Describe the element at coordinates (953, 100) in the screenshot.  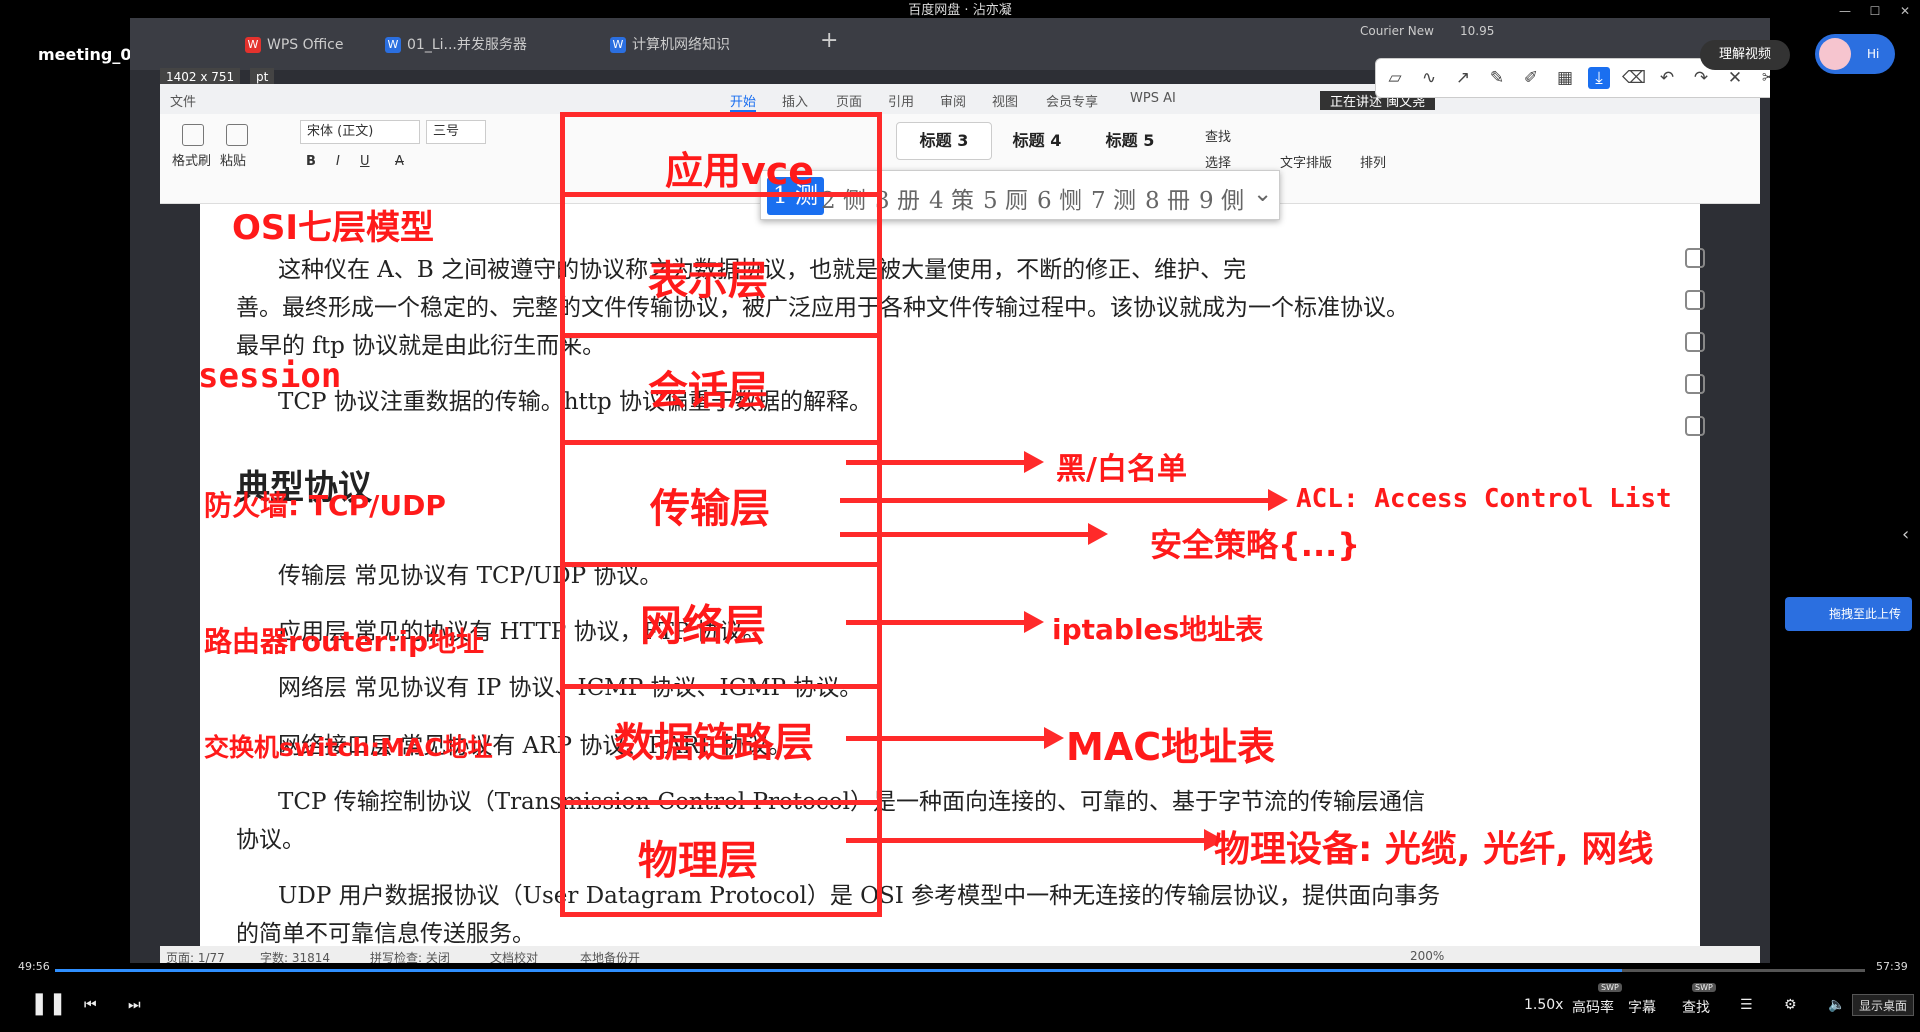
I see `menu-review: 审阅` at that location.